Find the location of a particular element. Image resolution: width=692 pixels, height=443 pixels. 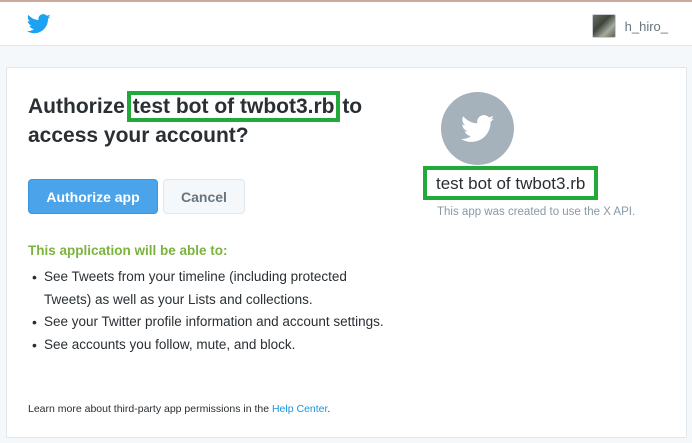

app-name: test bot of twbot3.rb is located at coordinates (511, 183).